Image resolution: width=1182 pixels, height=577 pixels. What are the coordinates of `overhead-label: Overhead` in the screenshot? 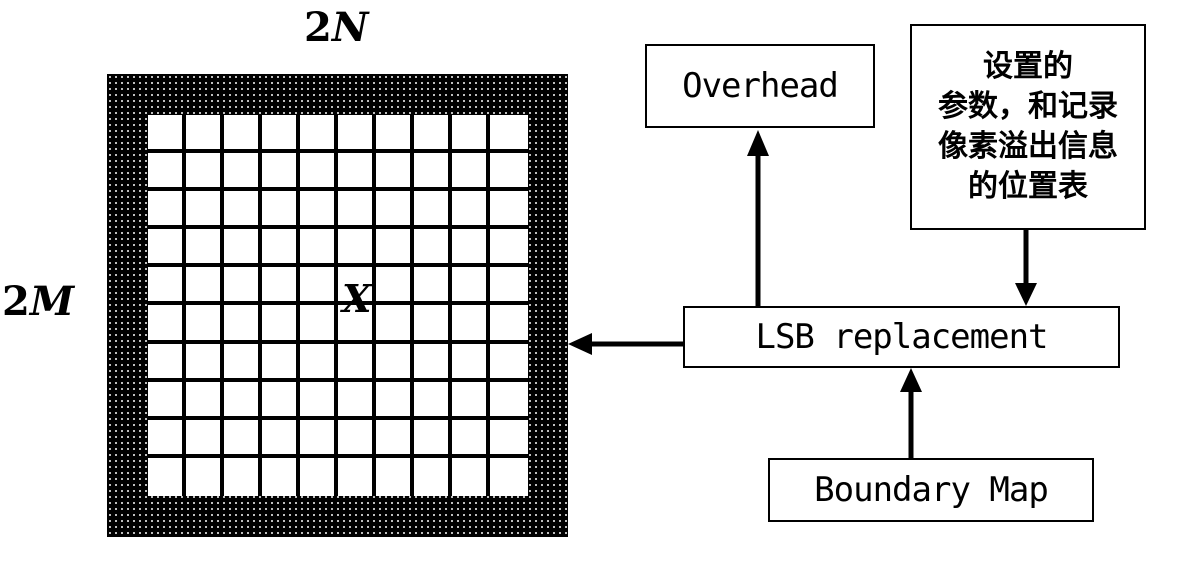 It's located at (760, 86).